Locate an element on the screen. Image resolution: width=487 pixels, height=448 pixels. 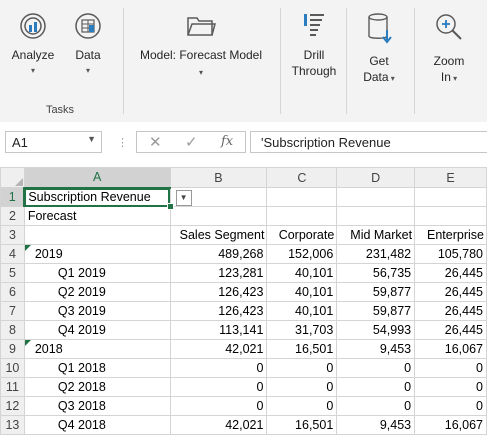
column-header-b: B is located at coordinates (218, 177).